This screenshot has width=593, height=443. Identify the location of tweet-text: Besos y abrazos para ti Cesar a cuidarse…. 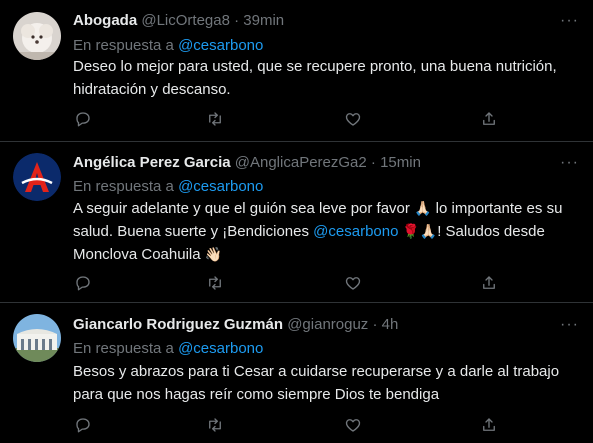
(316, 383).